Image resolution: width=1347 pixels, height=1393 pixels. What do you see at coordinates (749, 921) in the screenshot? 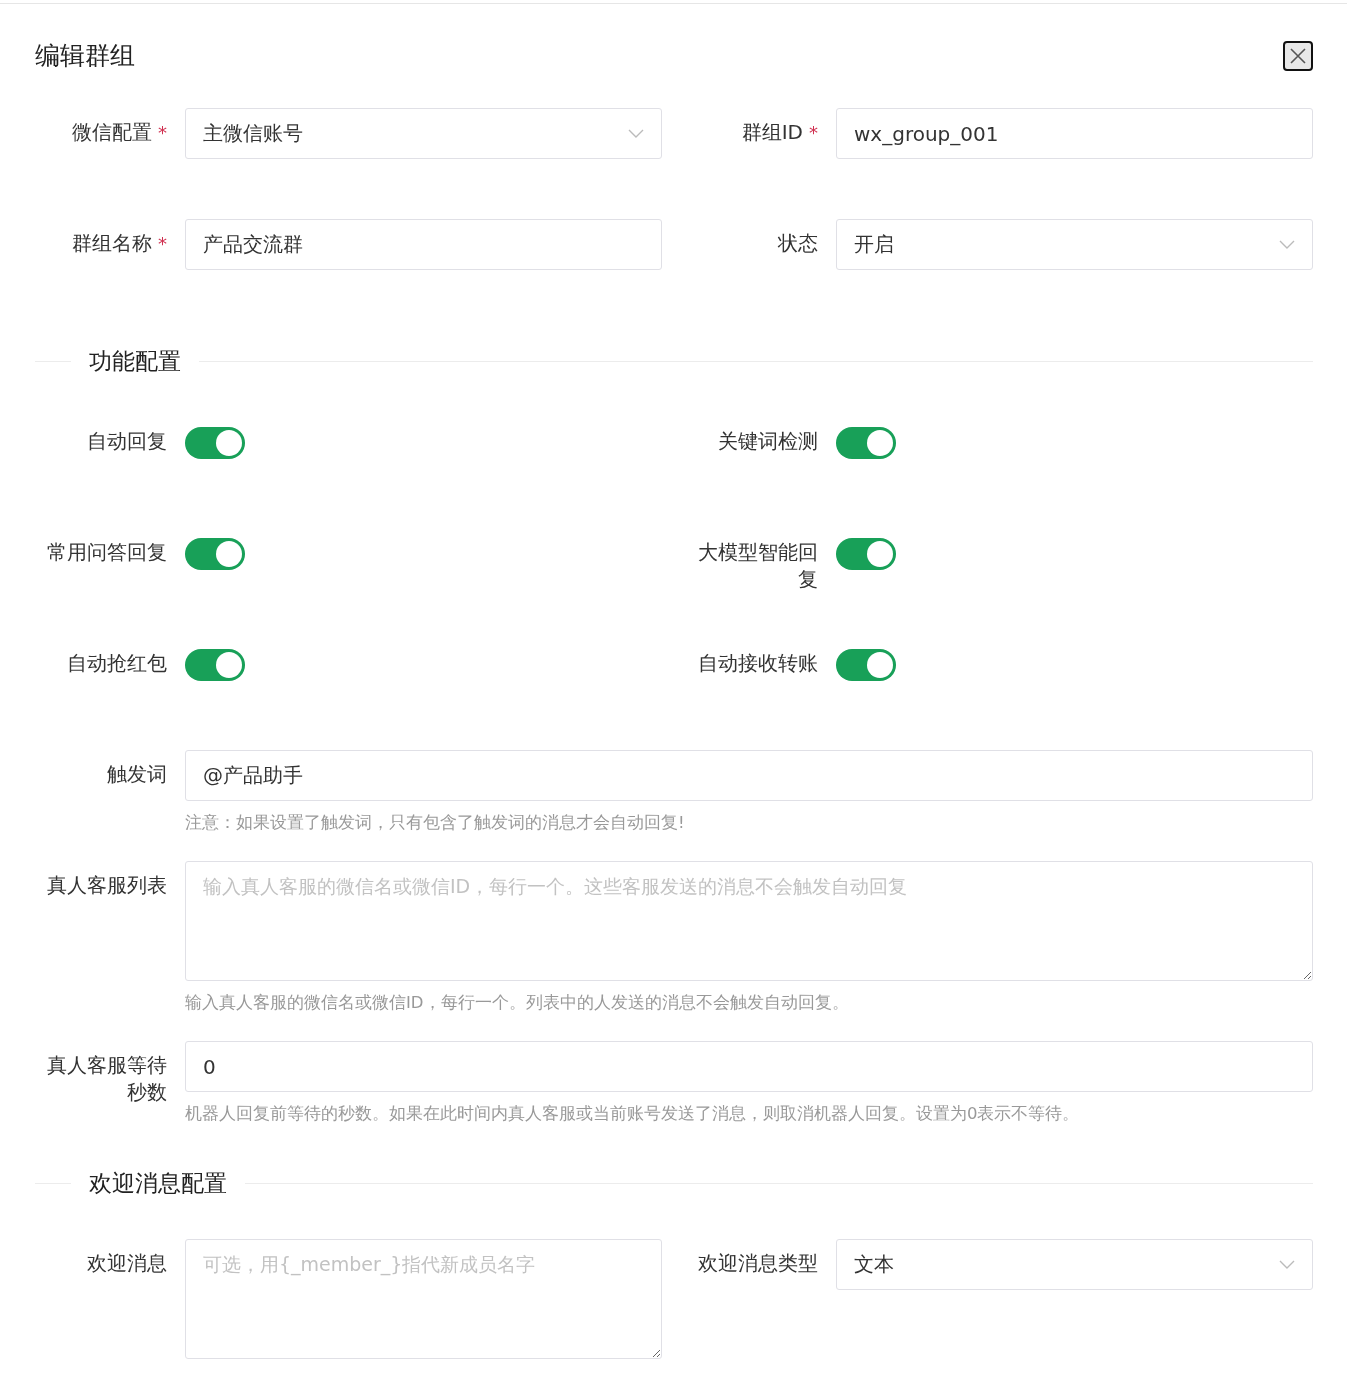
I see `text-area: 输入真人客服的微信名或微信ID，每行一个。这些客服发送的消息不会触发自动回复` at bounding box center [749, 921].